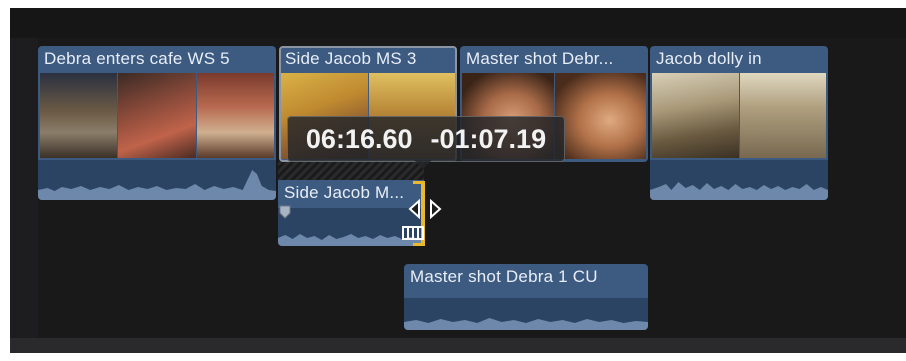 This screenshot has height=361, width=906. I want to click on clip-jacob-dolly-in: Jacob dolly in, so click(739, 123).